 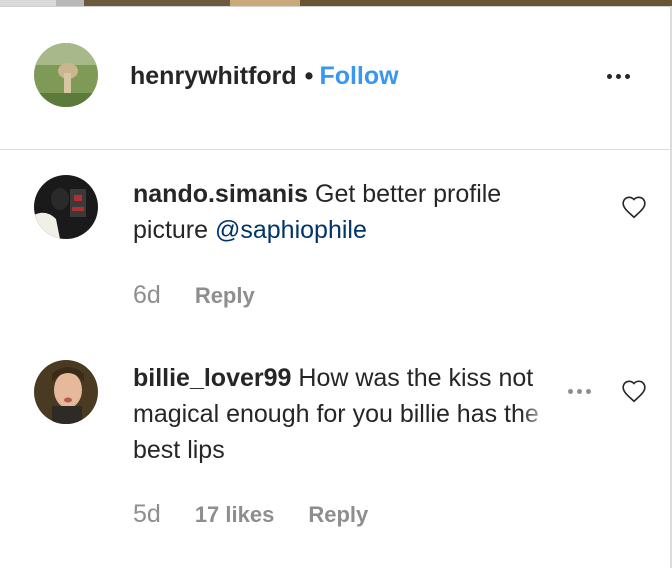 I want to click on comment-username: nando.simanis, so click(x=220, y=194).